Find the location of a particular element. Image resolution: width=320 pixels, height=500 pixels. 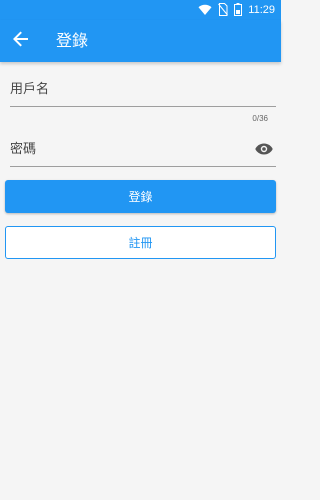

toggle-password-visibility-button is located at coordinates (264, 149).